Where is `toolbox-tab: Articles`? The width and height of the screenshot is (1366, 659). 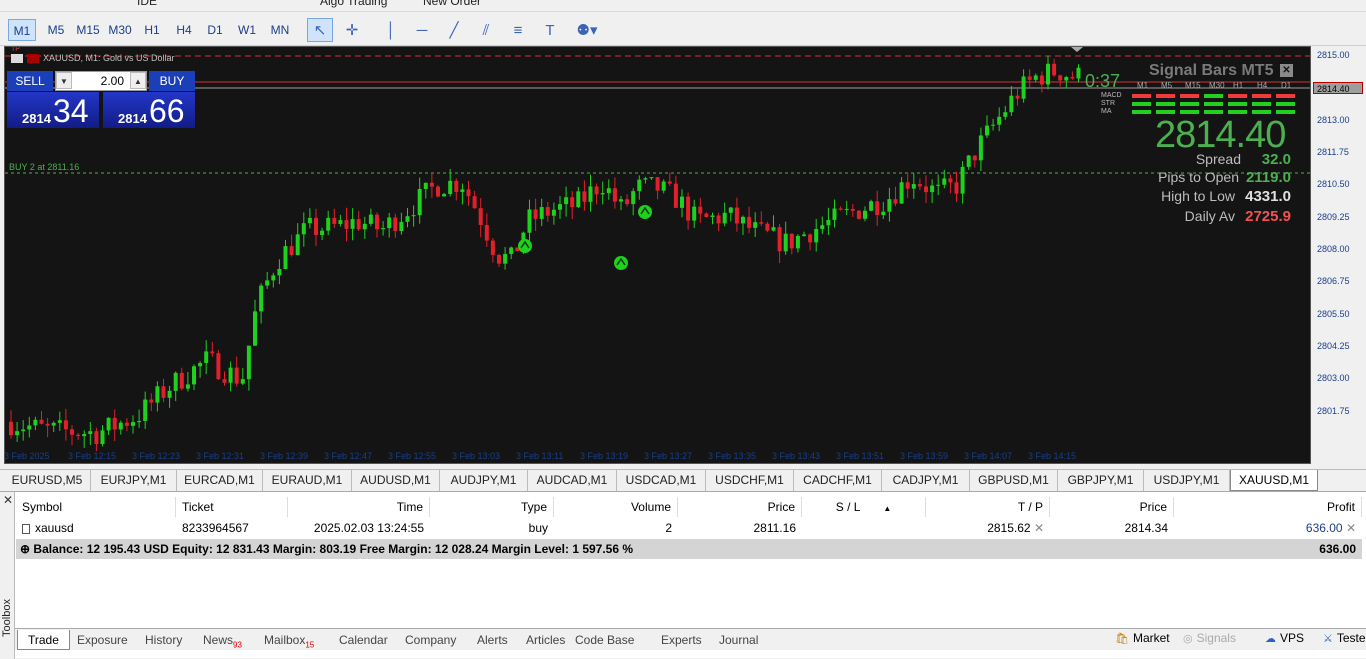
toolbox-tab: Articles is located at coordinates (545, 640).